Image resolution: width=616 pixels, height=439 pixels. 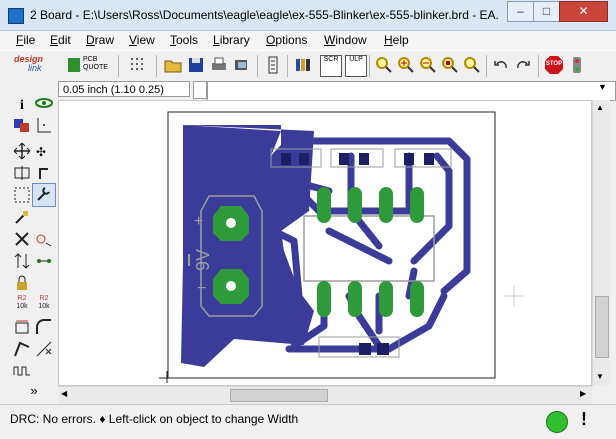 I want to click on script-icon: SCR, so click(x=331, y=66).